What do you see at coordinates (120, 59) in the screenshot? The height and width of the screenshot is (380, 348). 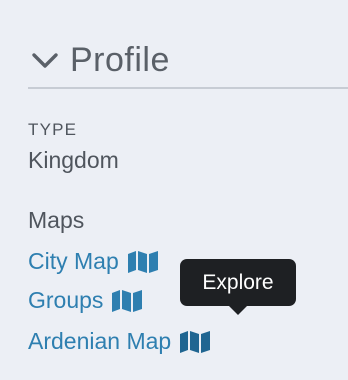 I see `section-title: Profile` at bounding box center [120, 59].